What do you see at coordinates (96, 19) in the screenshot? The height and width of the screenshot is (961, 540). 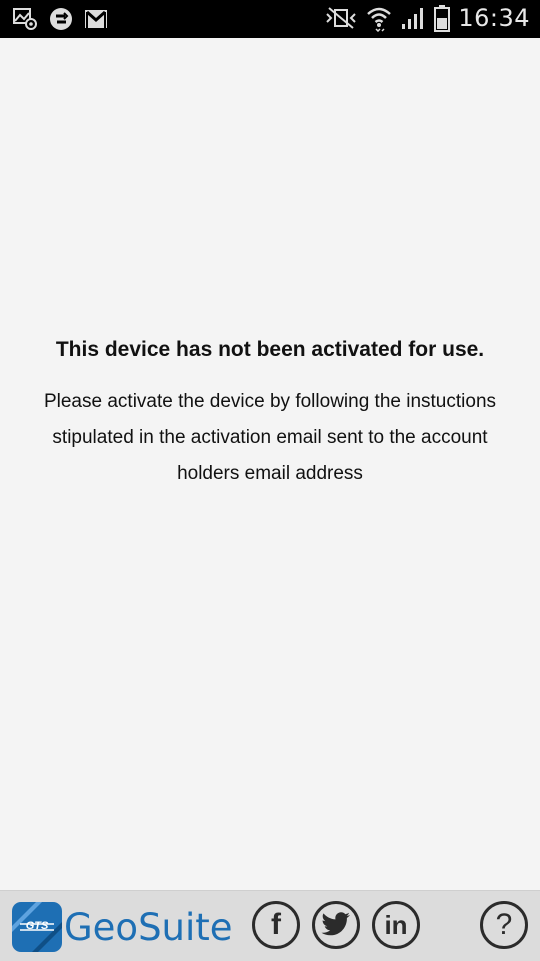 I see `gmail-icon` at bounding box center [96, 19].